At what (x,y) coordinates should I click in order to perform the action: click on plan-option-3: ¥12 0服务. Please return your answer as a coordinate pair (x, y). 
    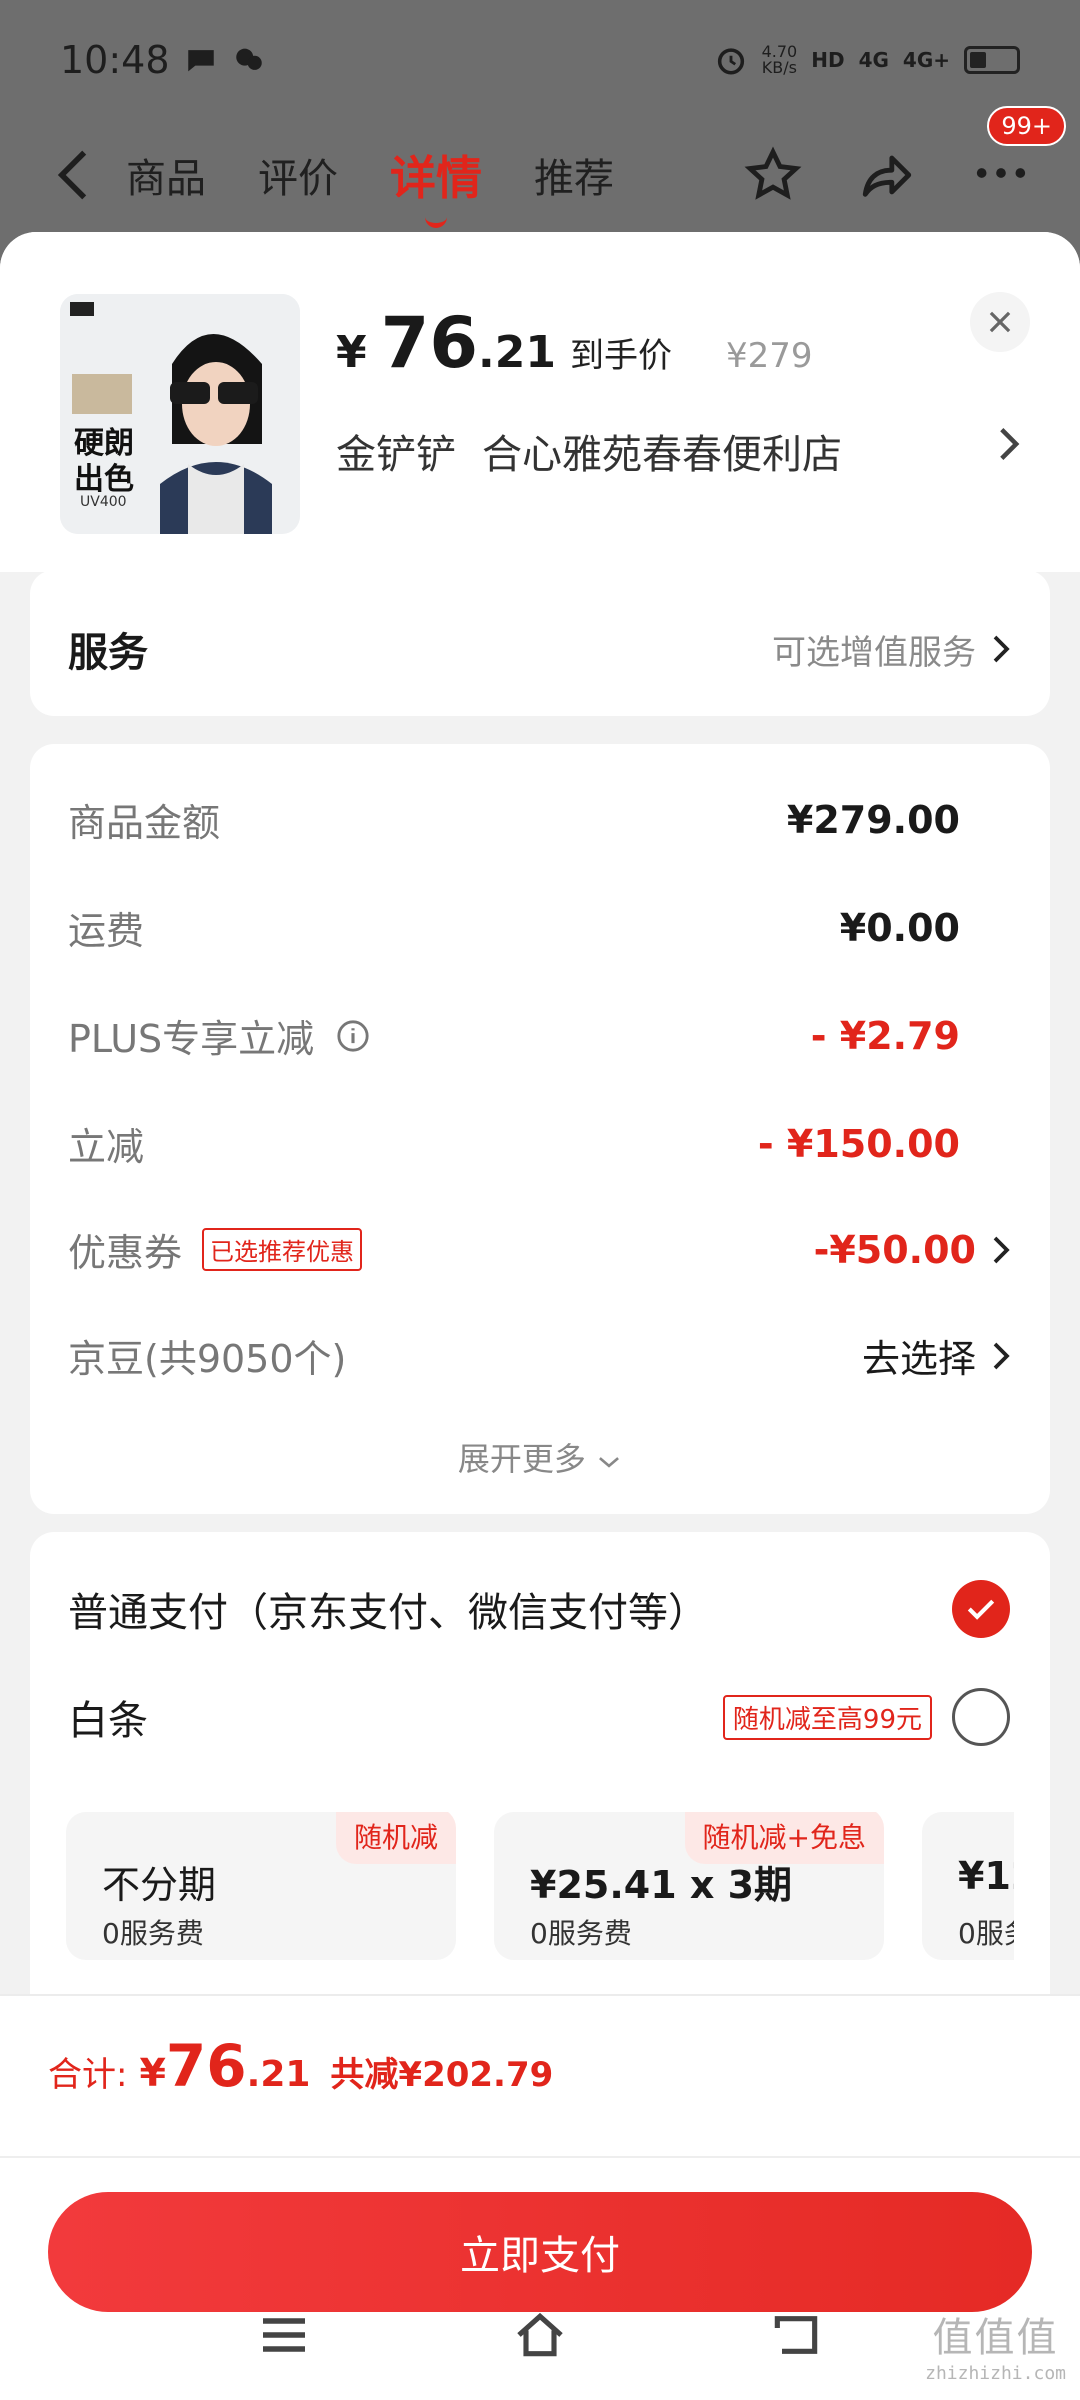
    Looking at the image, I should click on (968, 1886).